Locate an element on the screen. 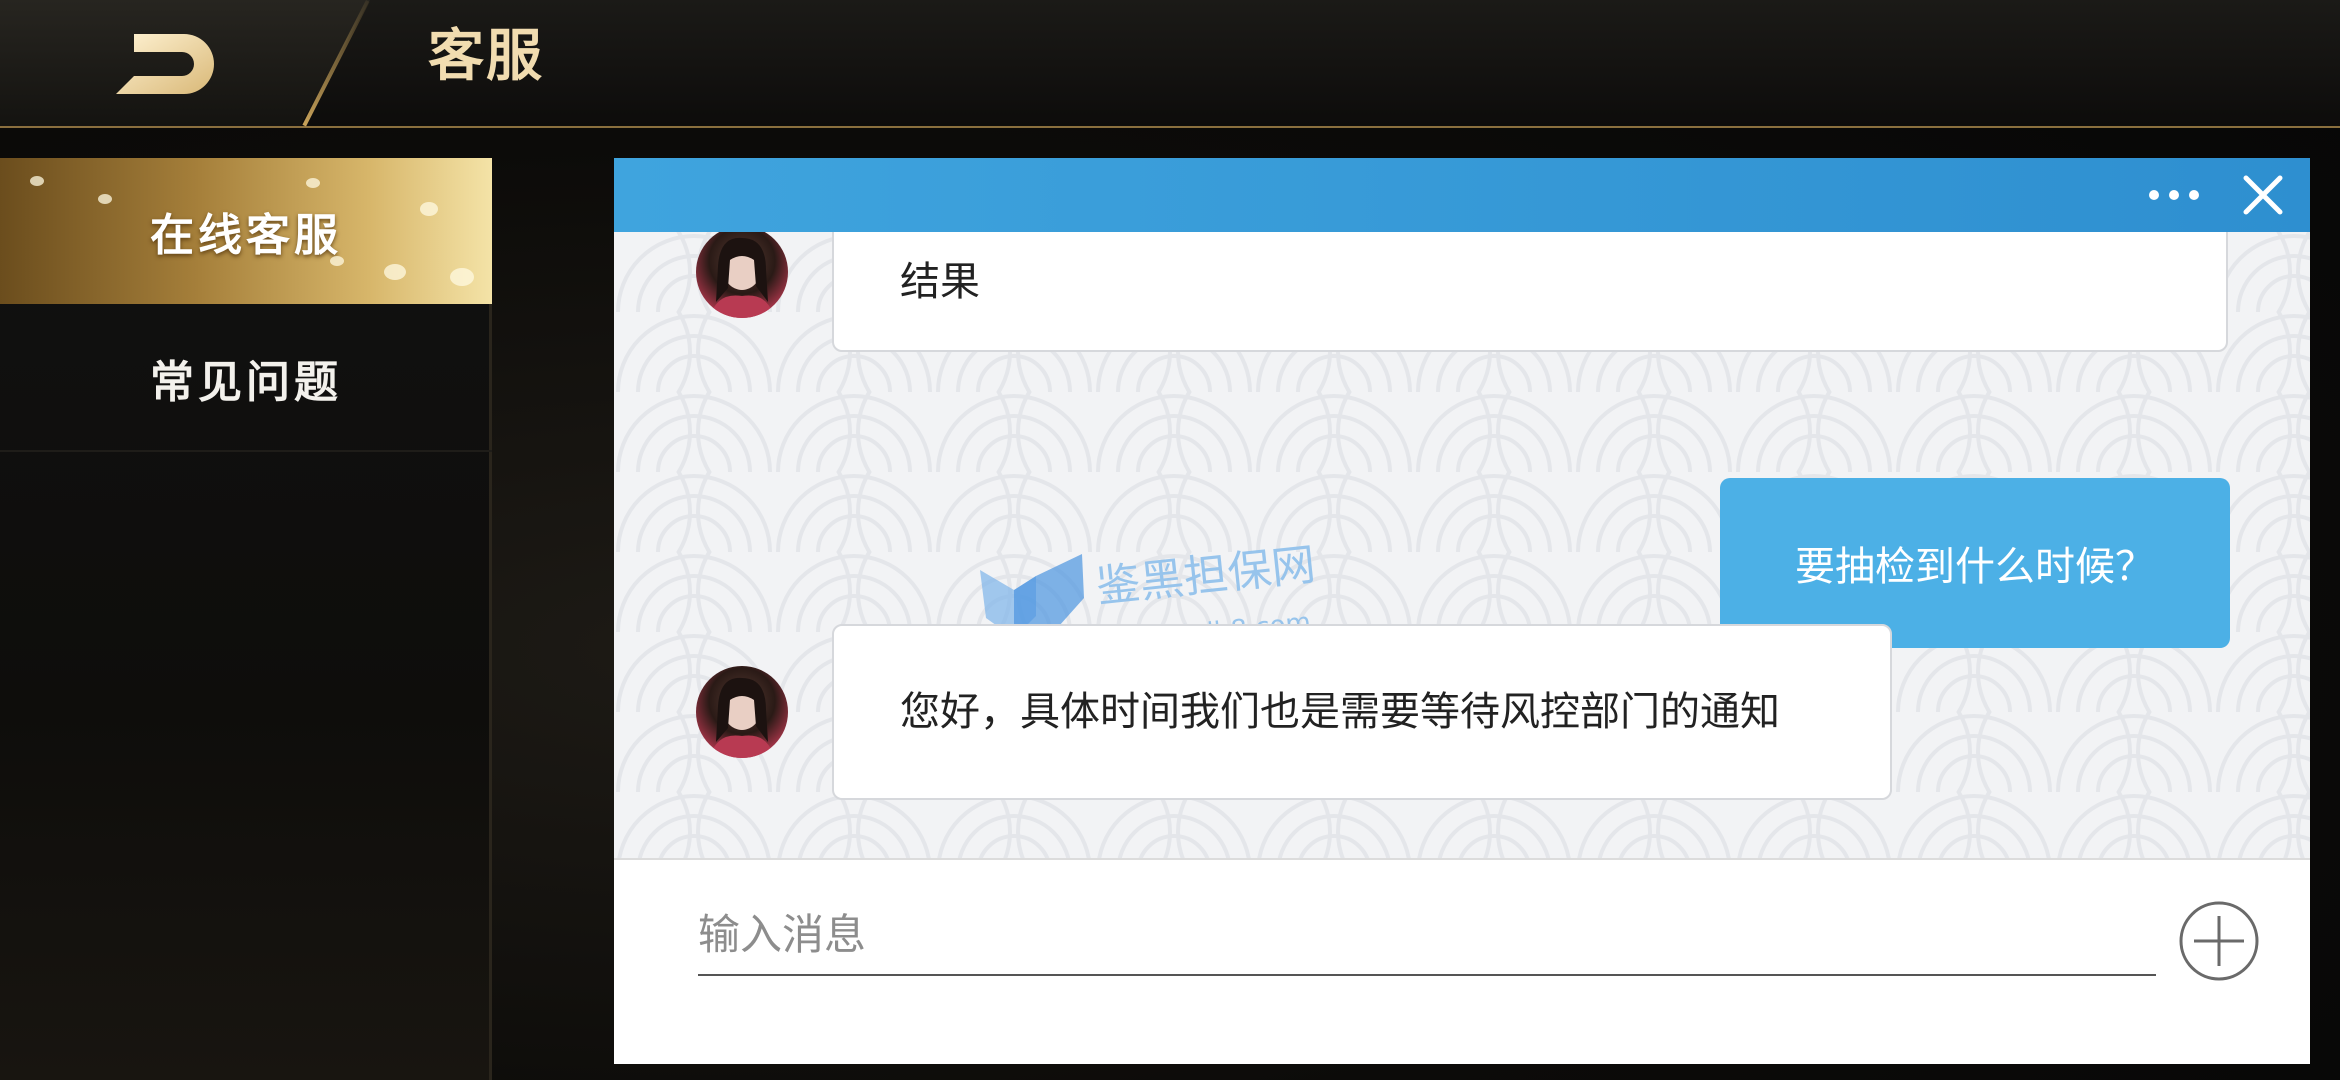  more-button is located at coordinates (2174, 195).